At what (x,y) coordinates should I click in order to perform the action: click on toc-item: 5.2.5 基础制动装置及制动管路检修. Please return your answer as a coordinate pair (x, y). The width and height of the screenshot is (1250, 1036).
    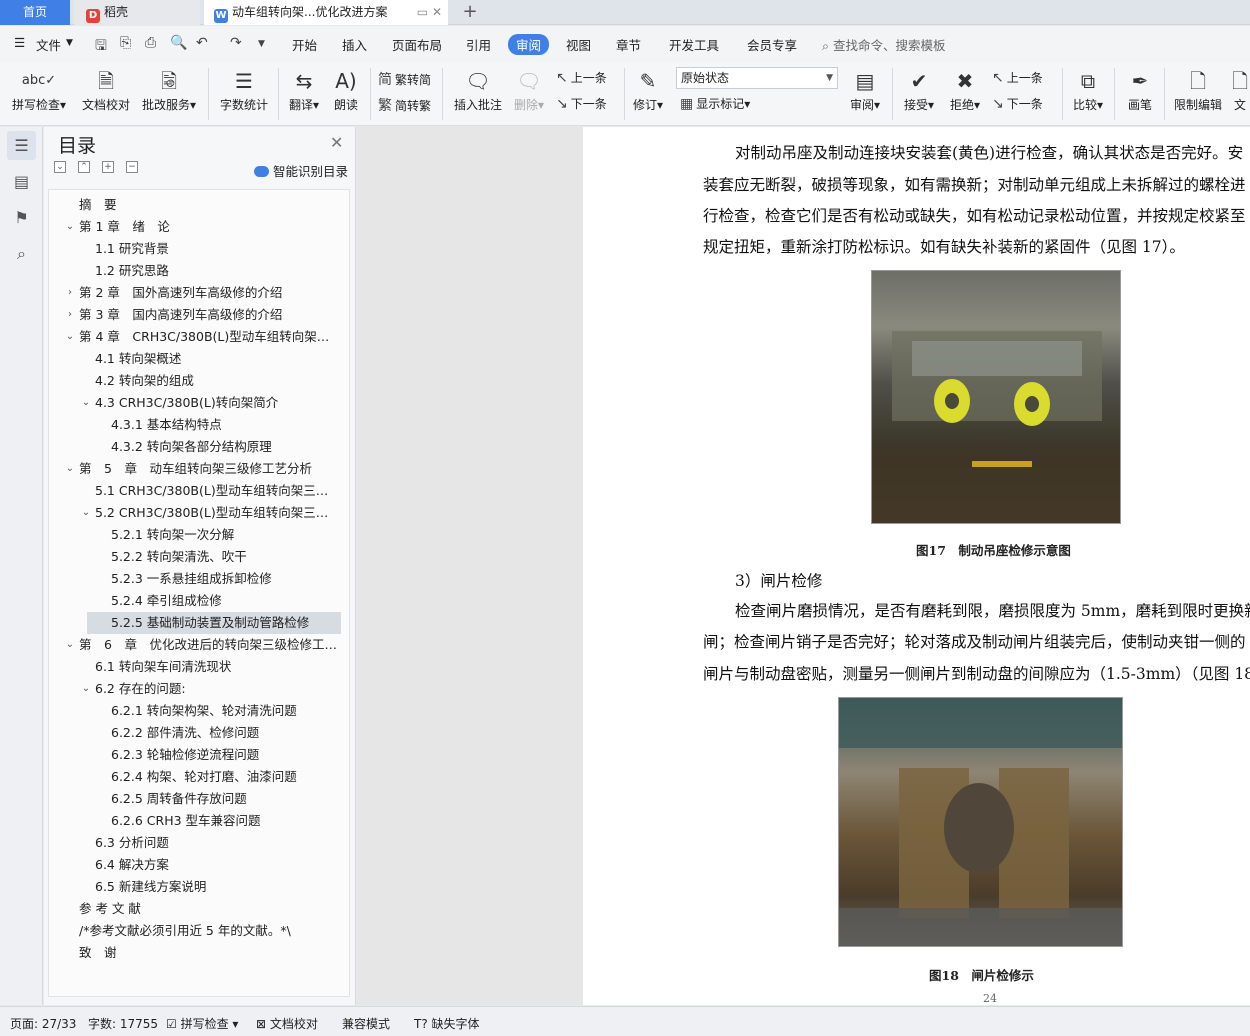
    Looking at the image, I should click on (214, 623).